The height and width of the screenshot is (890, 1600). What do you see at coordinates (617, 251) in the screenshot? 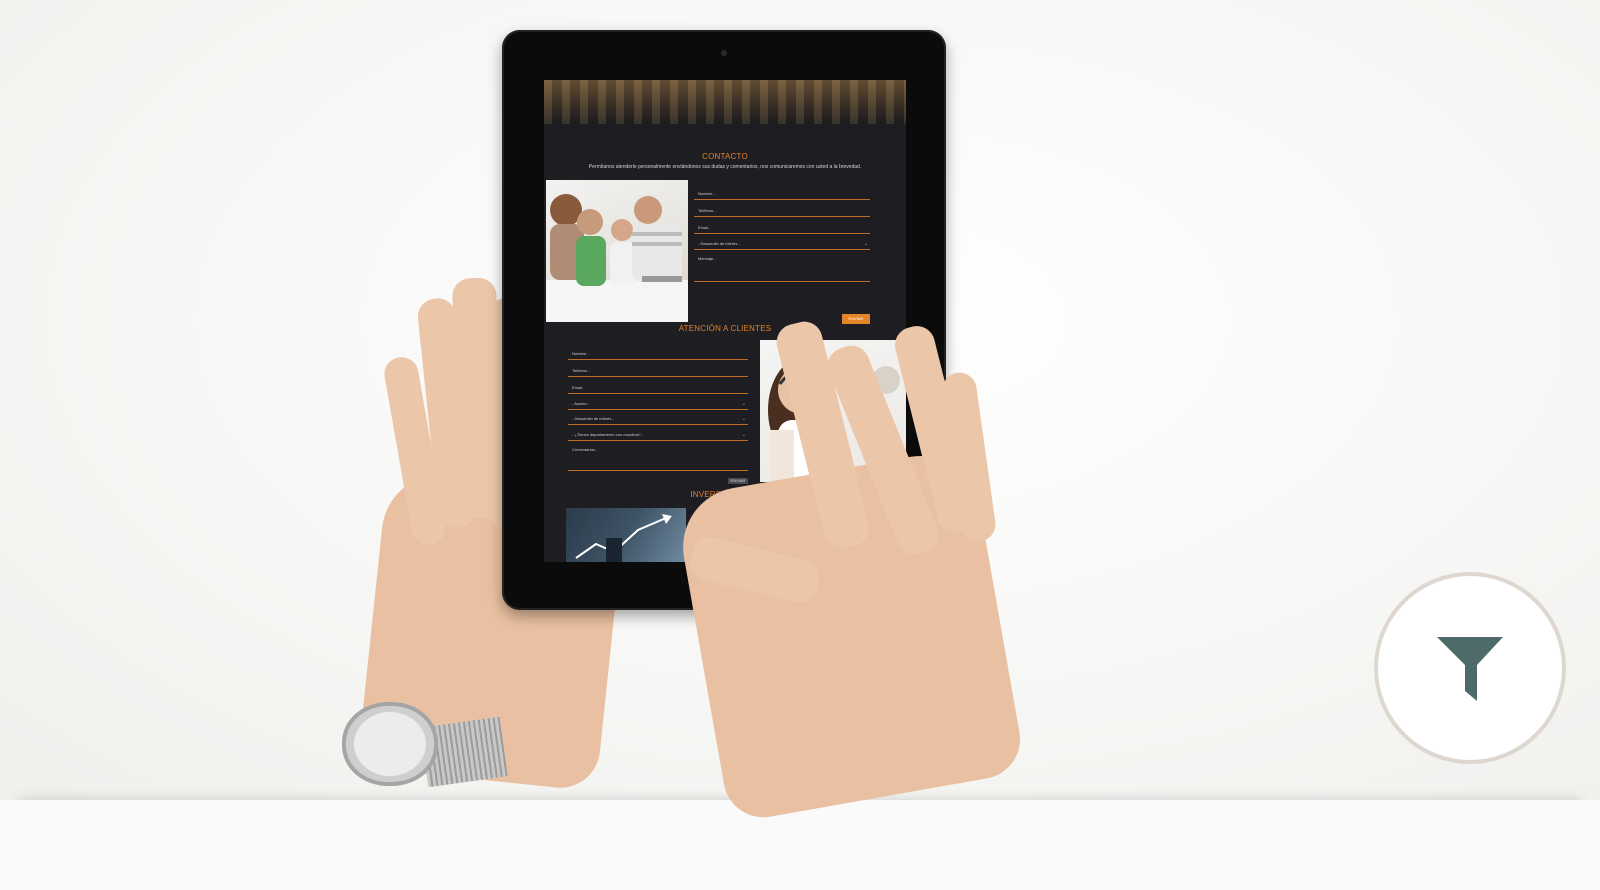
I see `family-photo` at bounding box center [617, 251].